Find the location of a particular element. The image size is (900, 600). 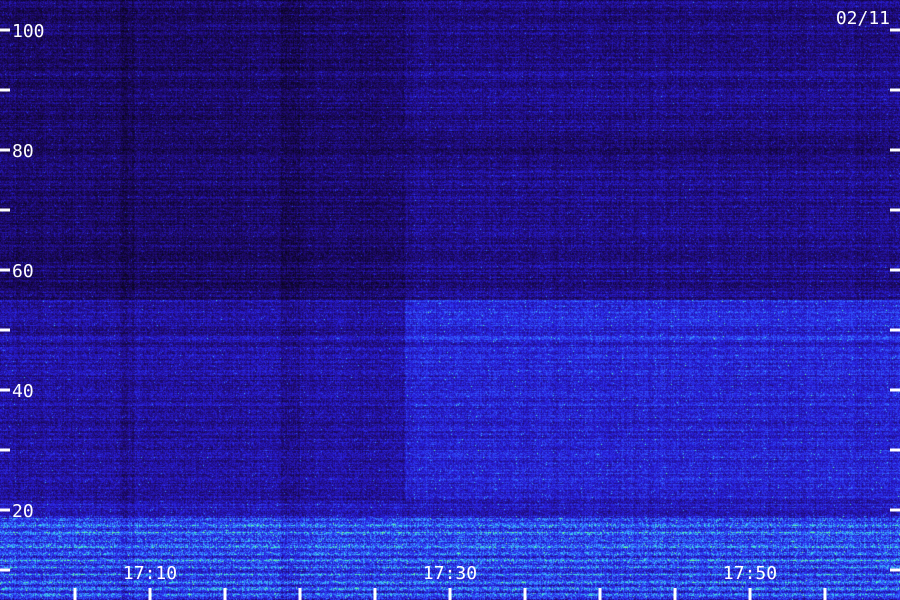

y-tick-label-40: 40 is located at coordinates (23, 391).